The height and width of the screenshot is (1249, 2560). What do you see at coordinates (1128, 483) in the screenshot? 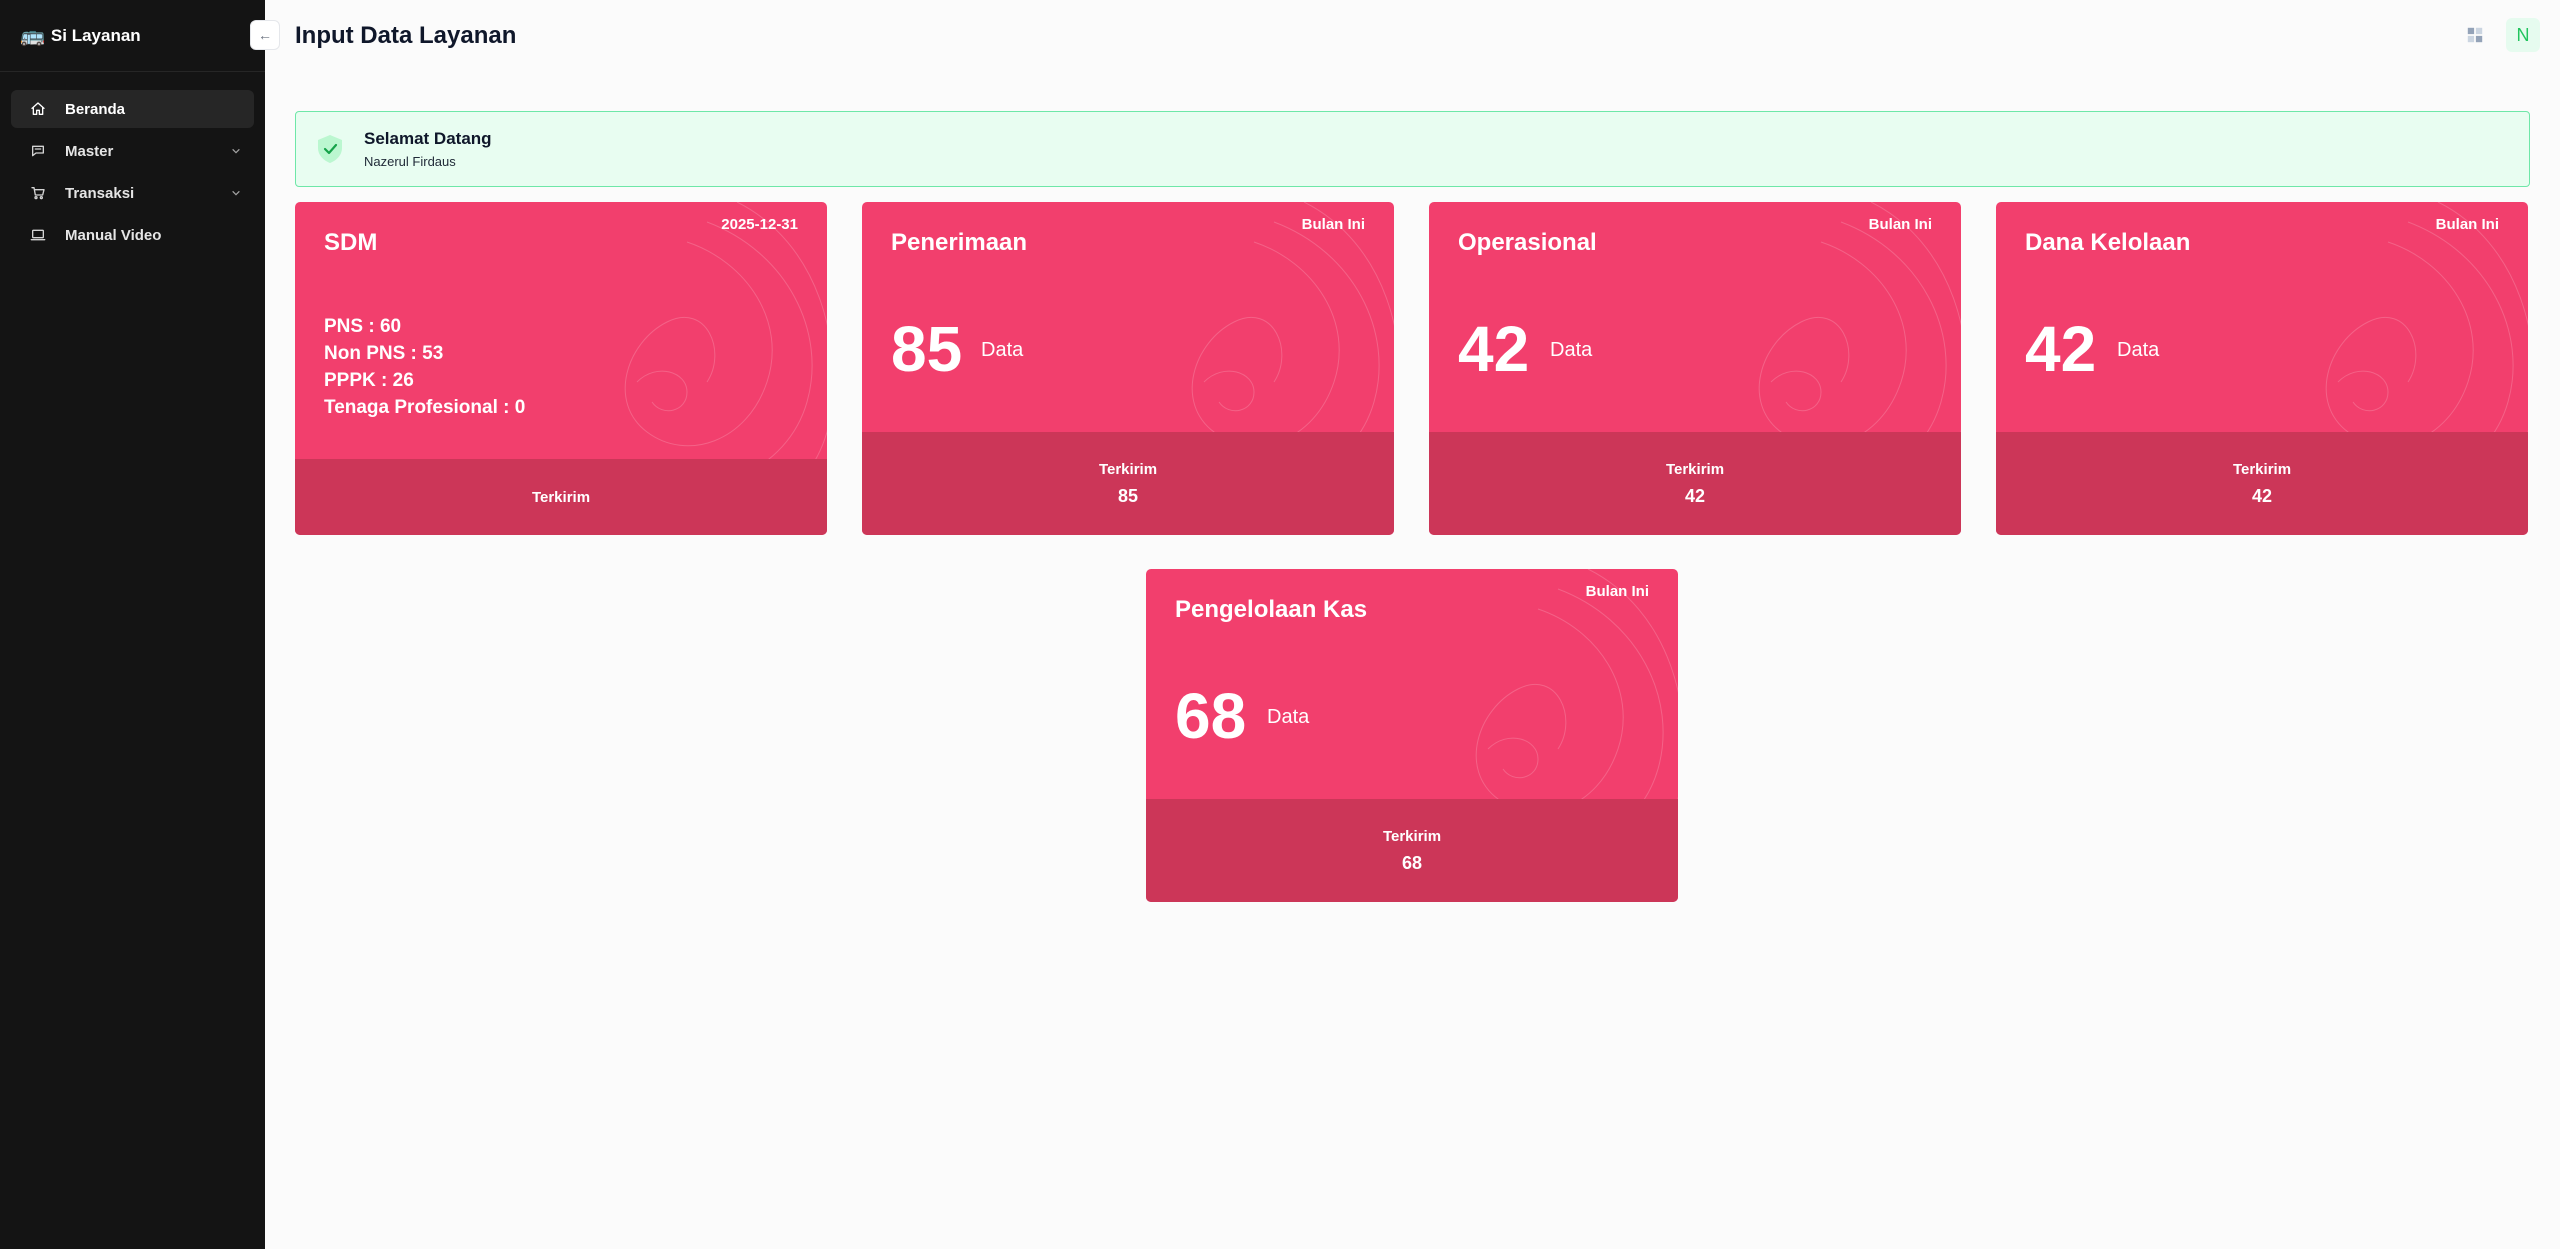
I see `card-footer: Terkirim 85` at bounding box center [1128, 483].